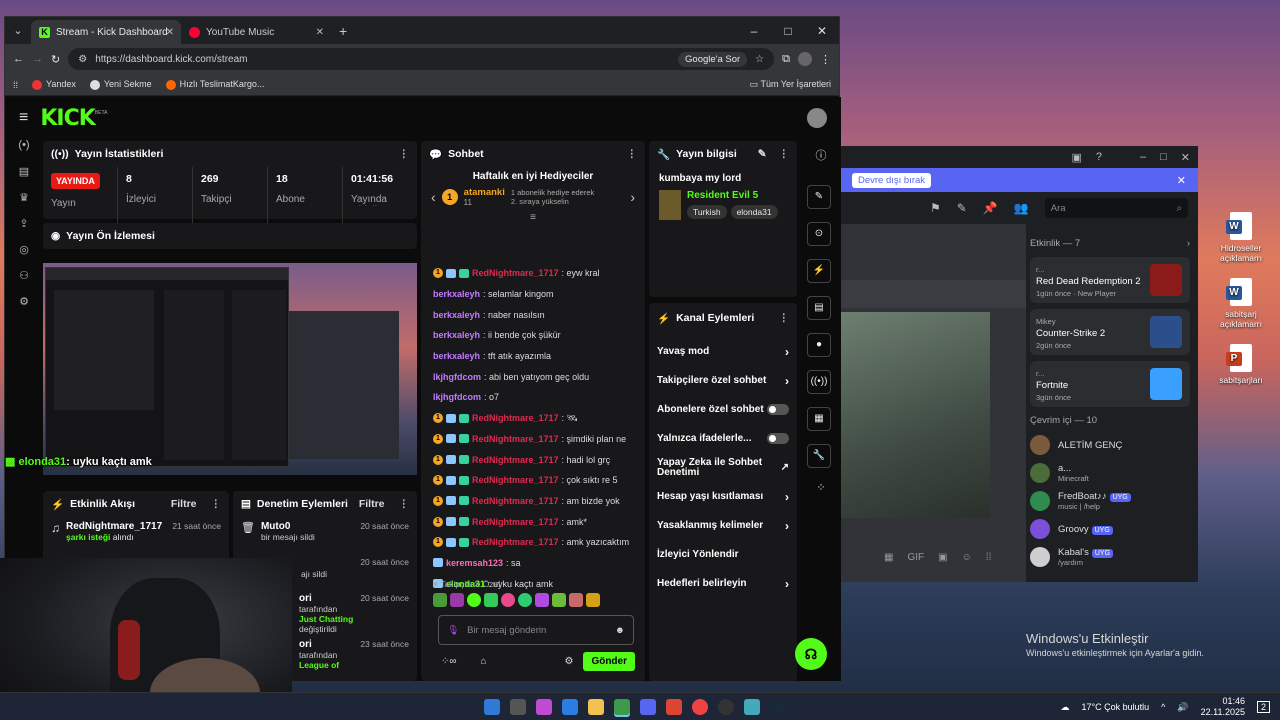  I want to click on steam-icon, so click(778, 706).